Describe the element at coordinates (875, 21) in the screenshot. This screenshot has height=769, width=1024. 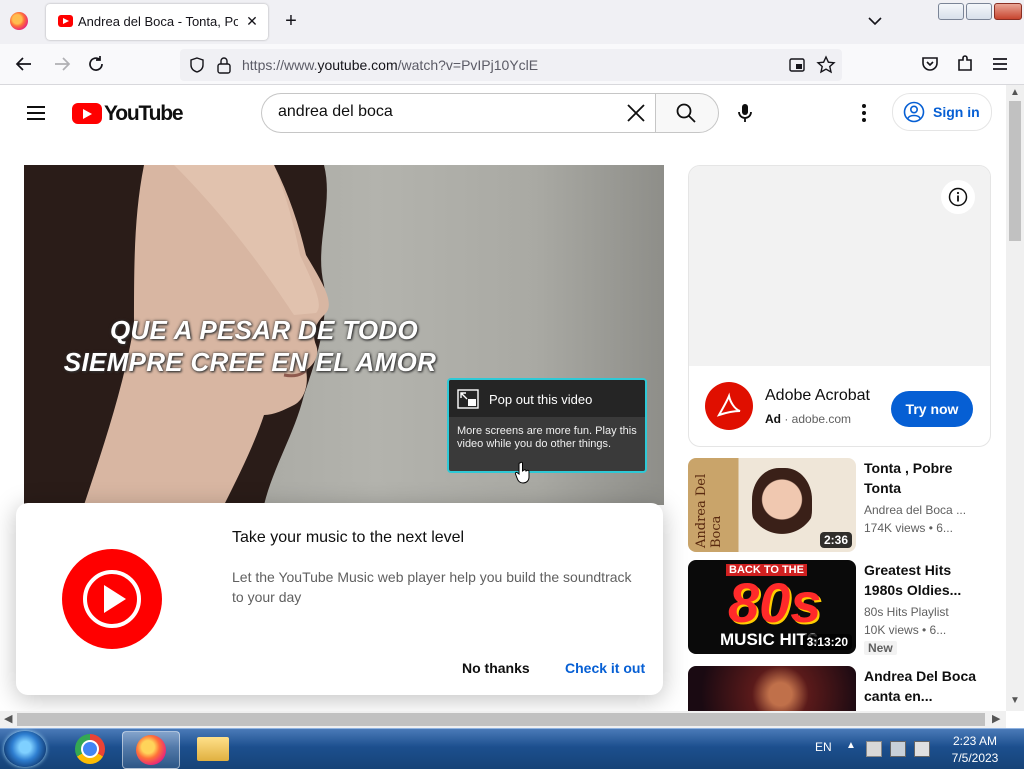
I see `list-all-tabs-icon` at that location.